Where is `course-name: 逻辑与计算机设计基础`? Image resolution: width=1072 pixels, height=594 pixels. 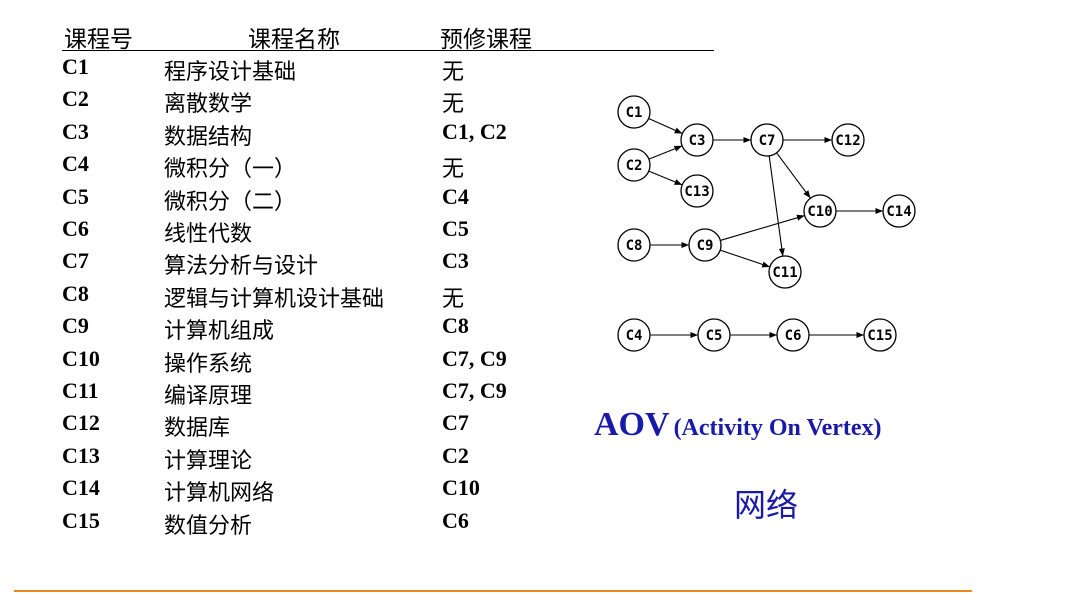 course-name: 逻辑与计算机设计基础 is located at coordinates (274, 299).